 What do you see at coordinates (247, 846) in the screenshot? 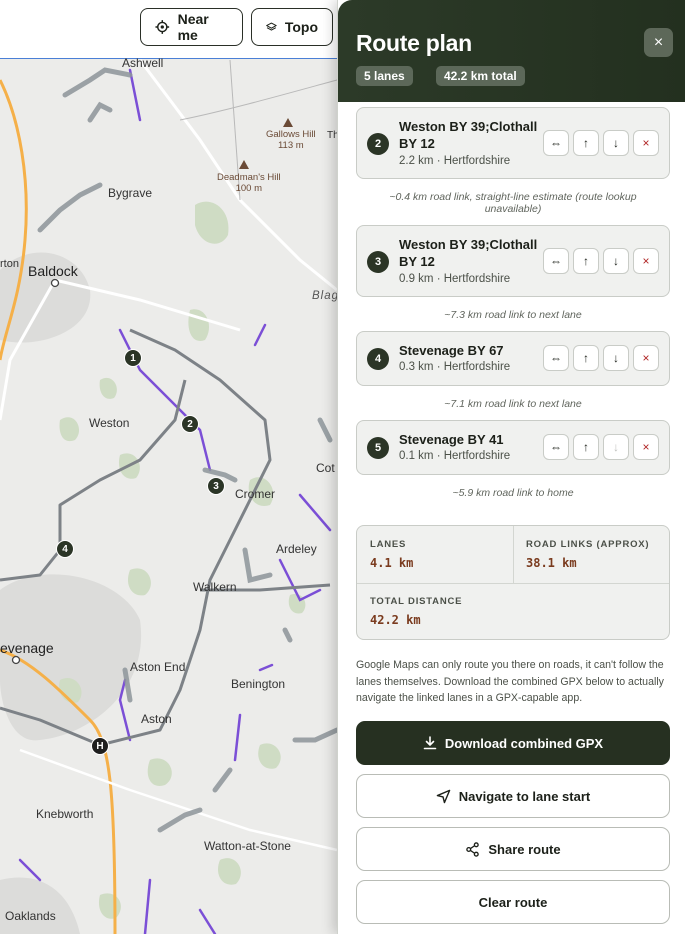
I see `map-label-watton: Watton-at-Stone` at bounding box center [247, 846].